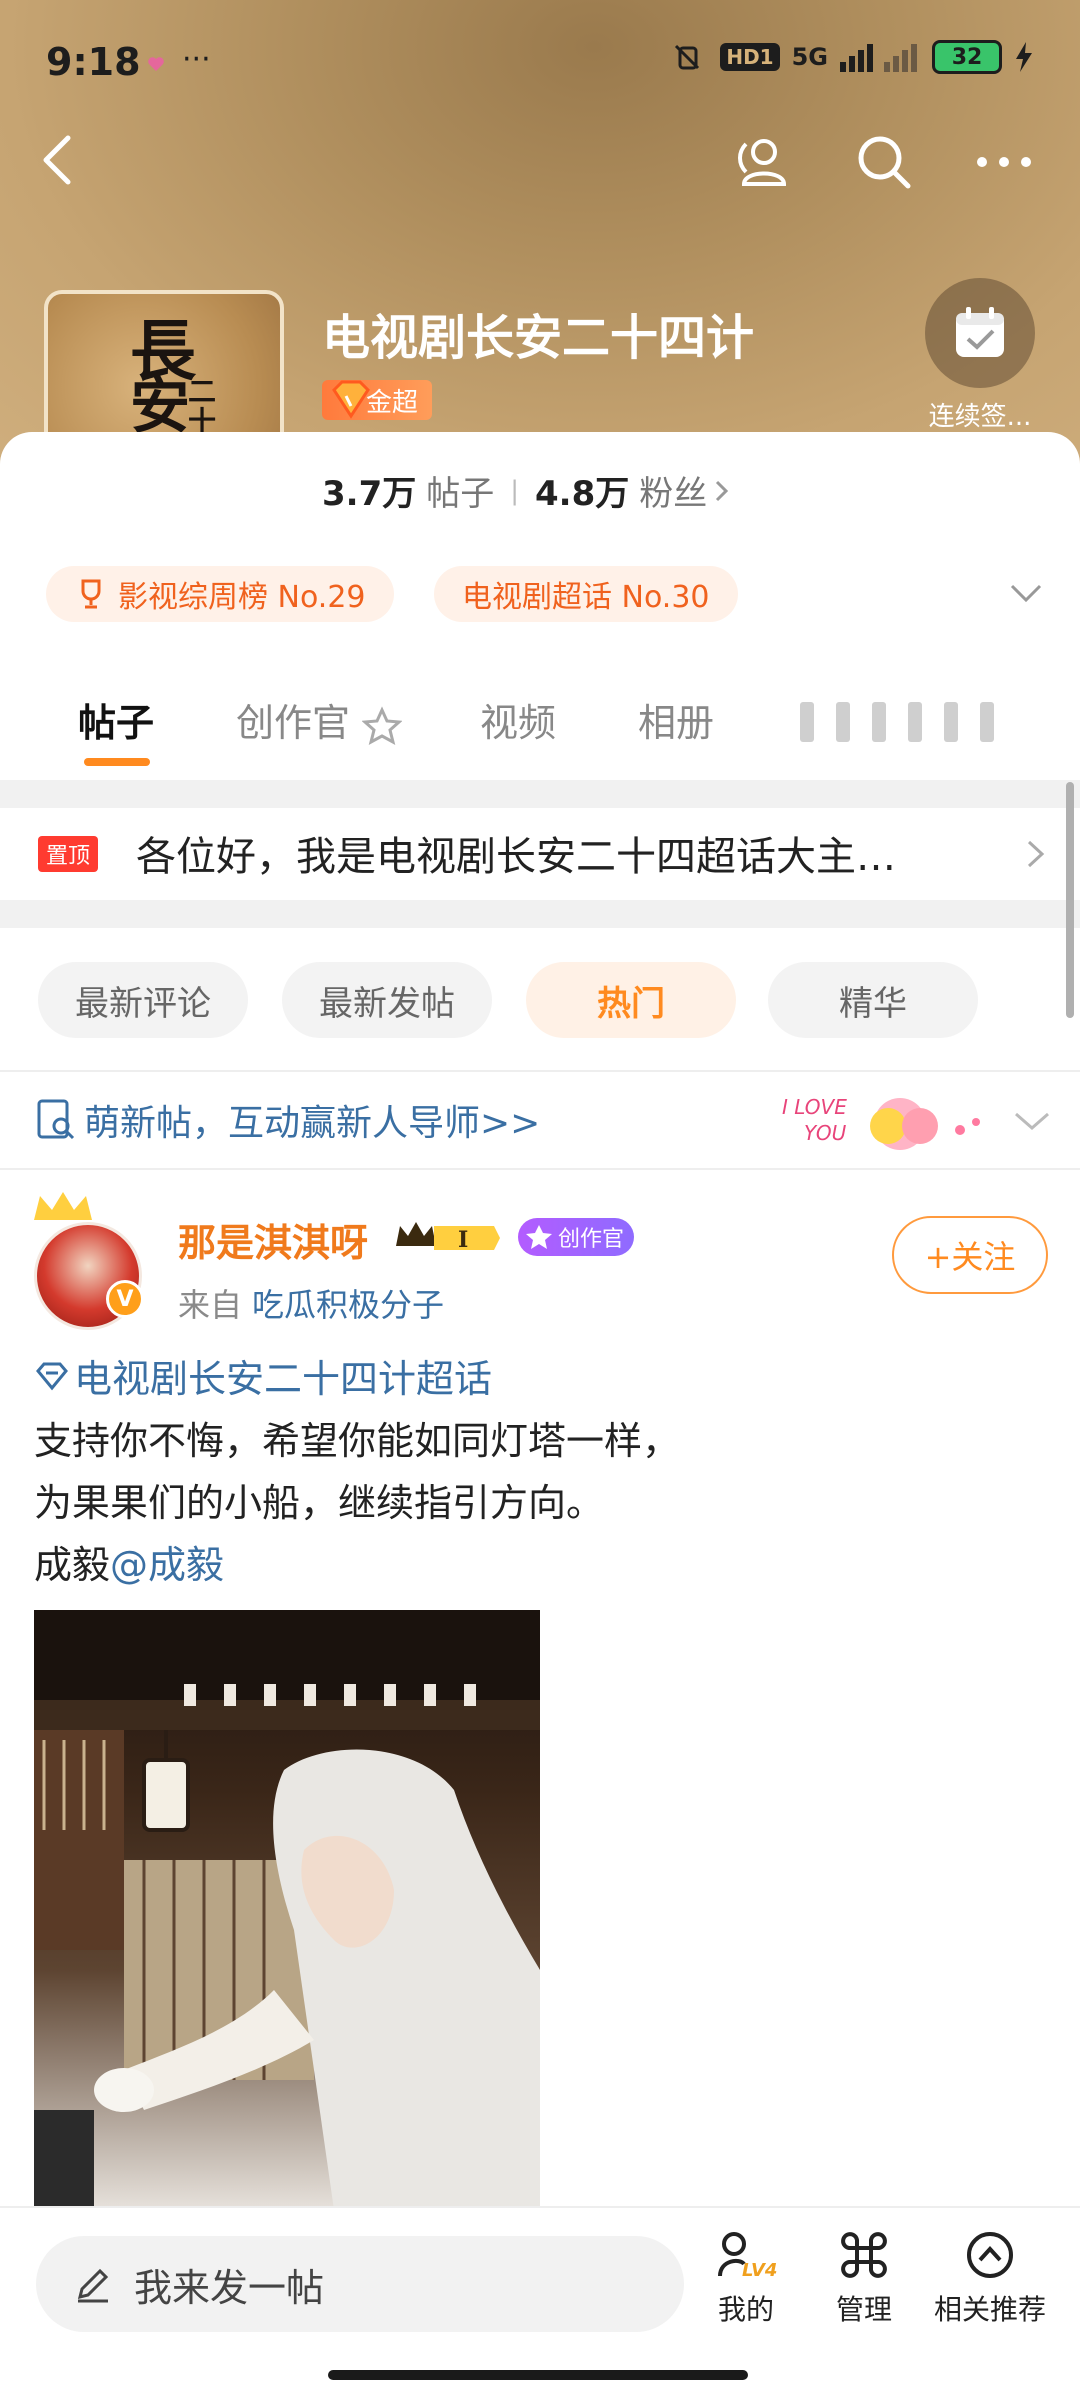 Image resolution: width=1080 pixels, height=2400 pixels. Describe the element at coordinates (989, 2309) in the screenshot. I see `bottom-tab-label: 相关推荐` at that location.